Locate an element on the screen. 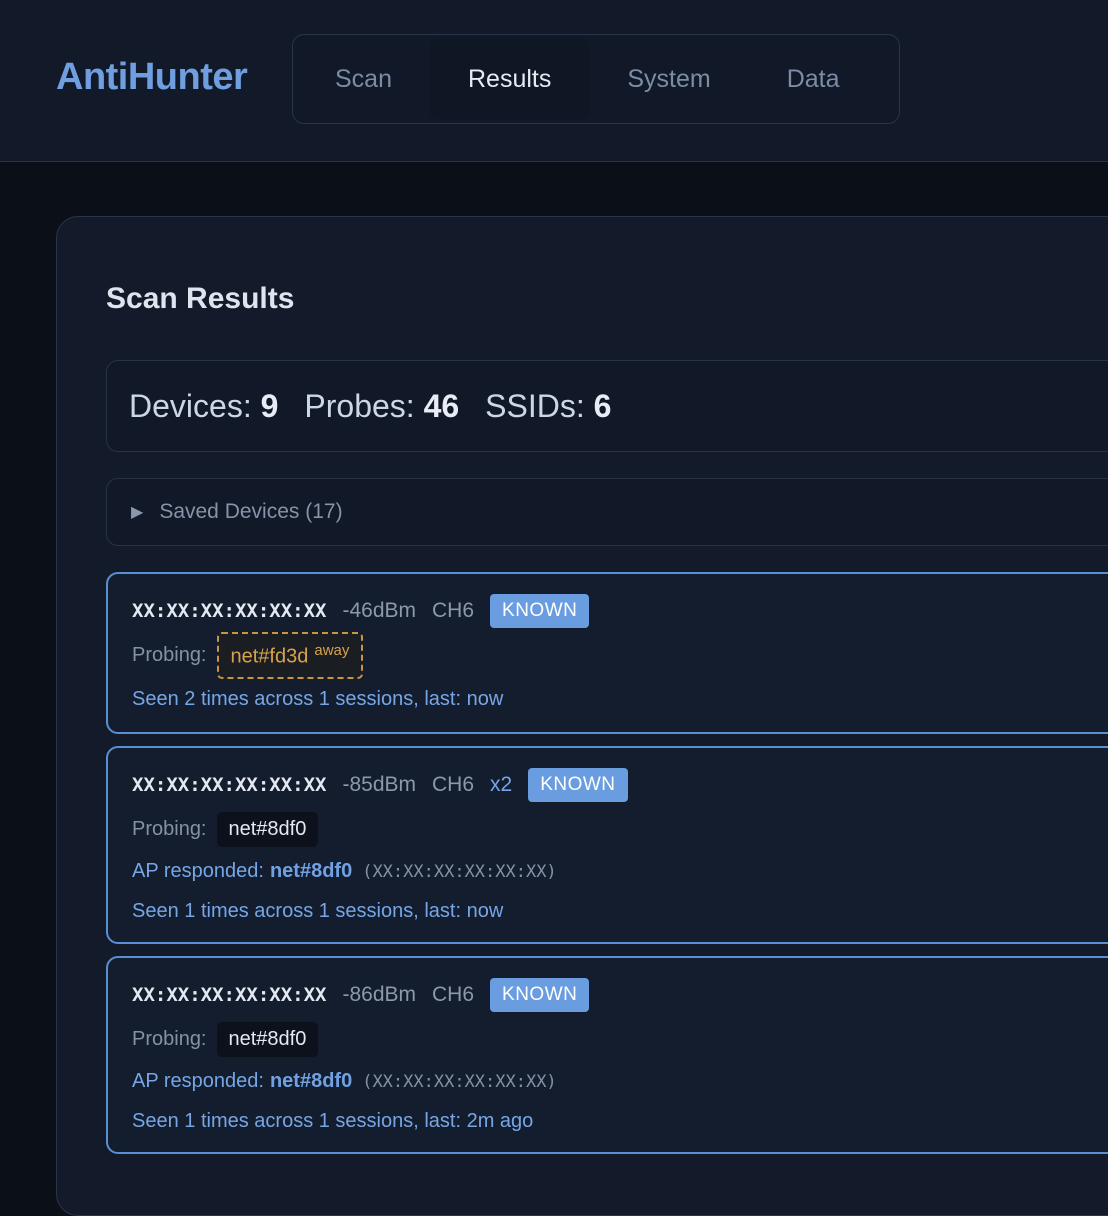 The height and width of the screenshot is (1216, 1108). stat-devices: Devices: 9 is located at coordinates (203, 406).